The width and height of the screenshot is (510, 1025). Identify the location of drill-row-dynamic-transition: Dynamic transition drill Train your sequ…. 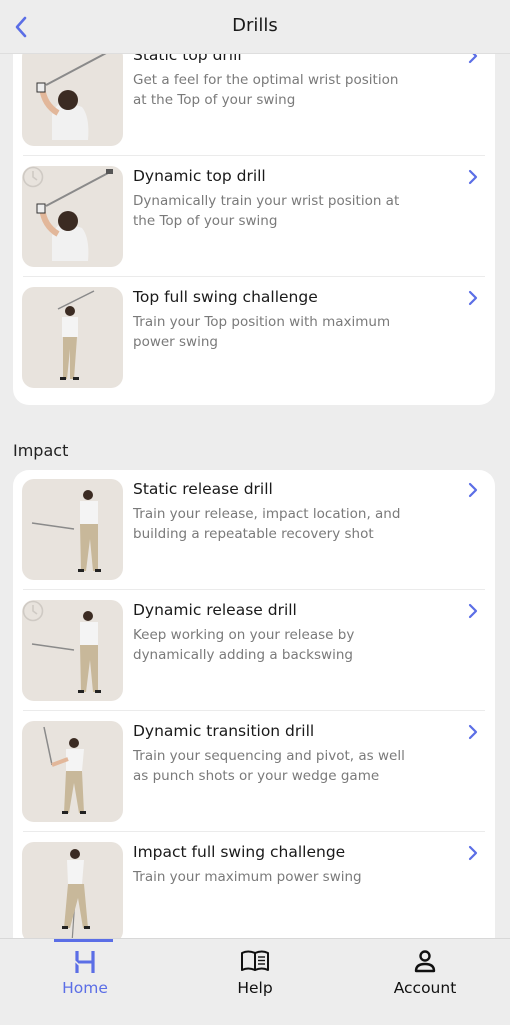
(254, 772).